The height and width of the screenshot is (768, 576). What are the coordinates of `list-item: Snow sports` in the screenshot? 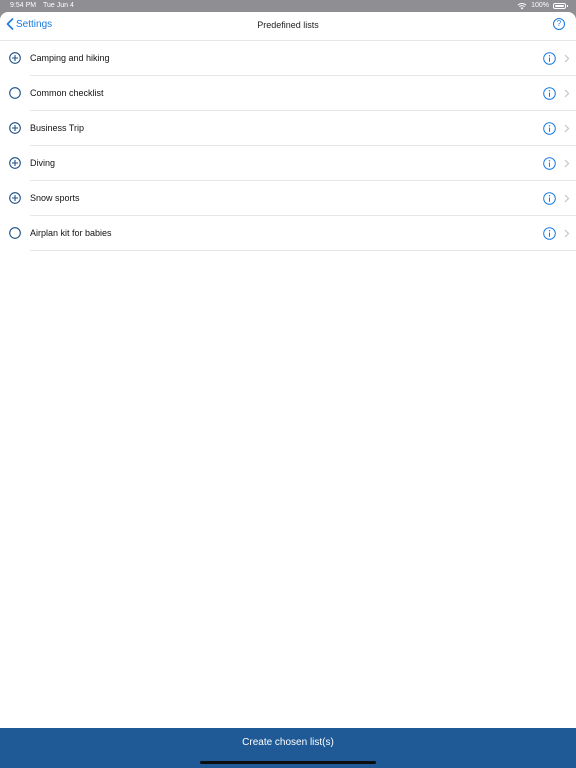 It's located at (288, 198).